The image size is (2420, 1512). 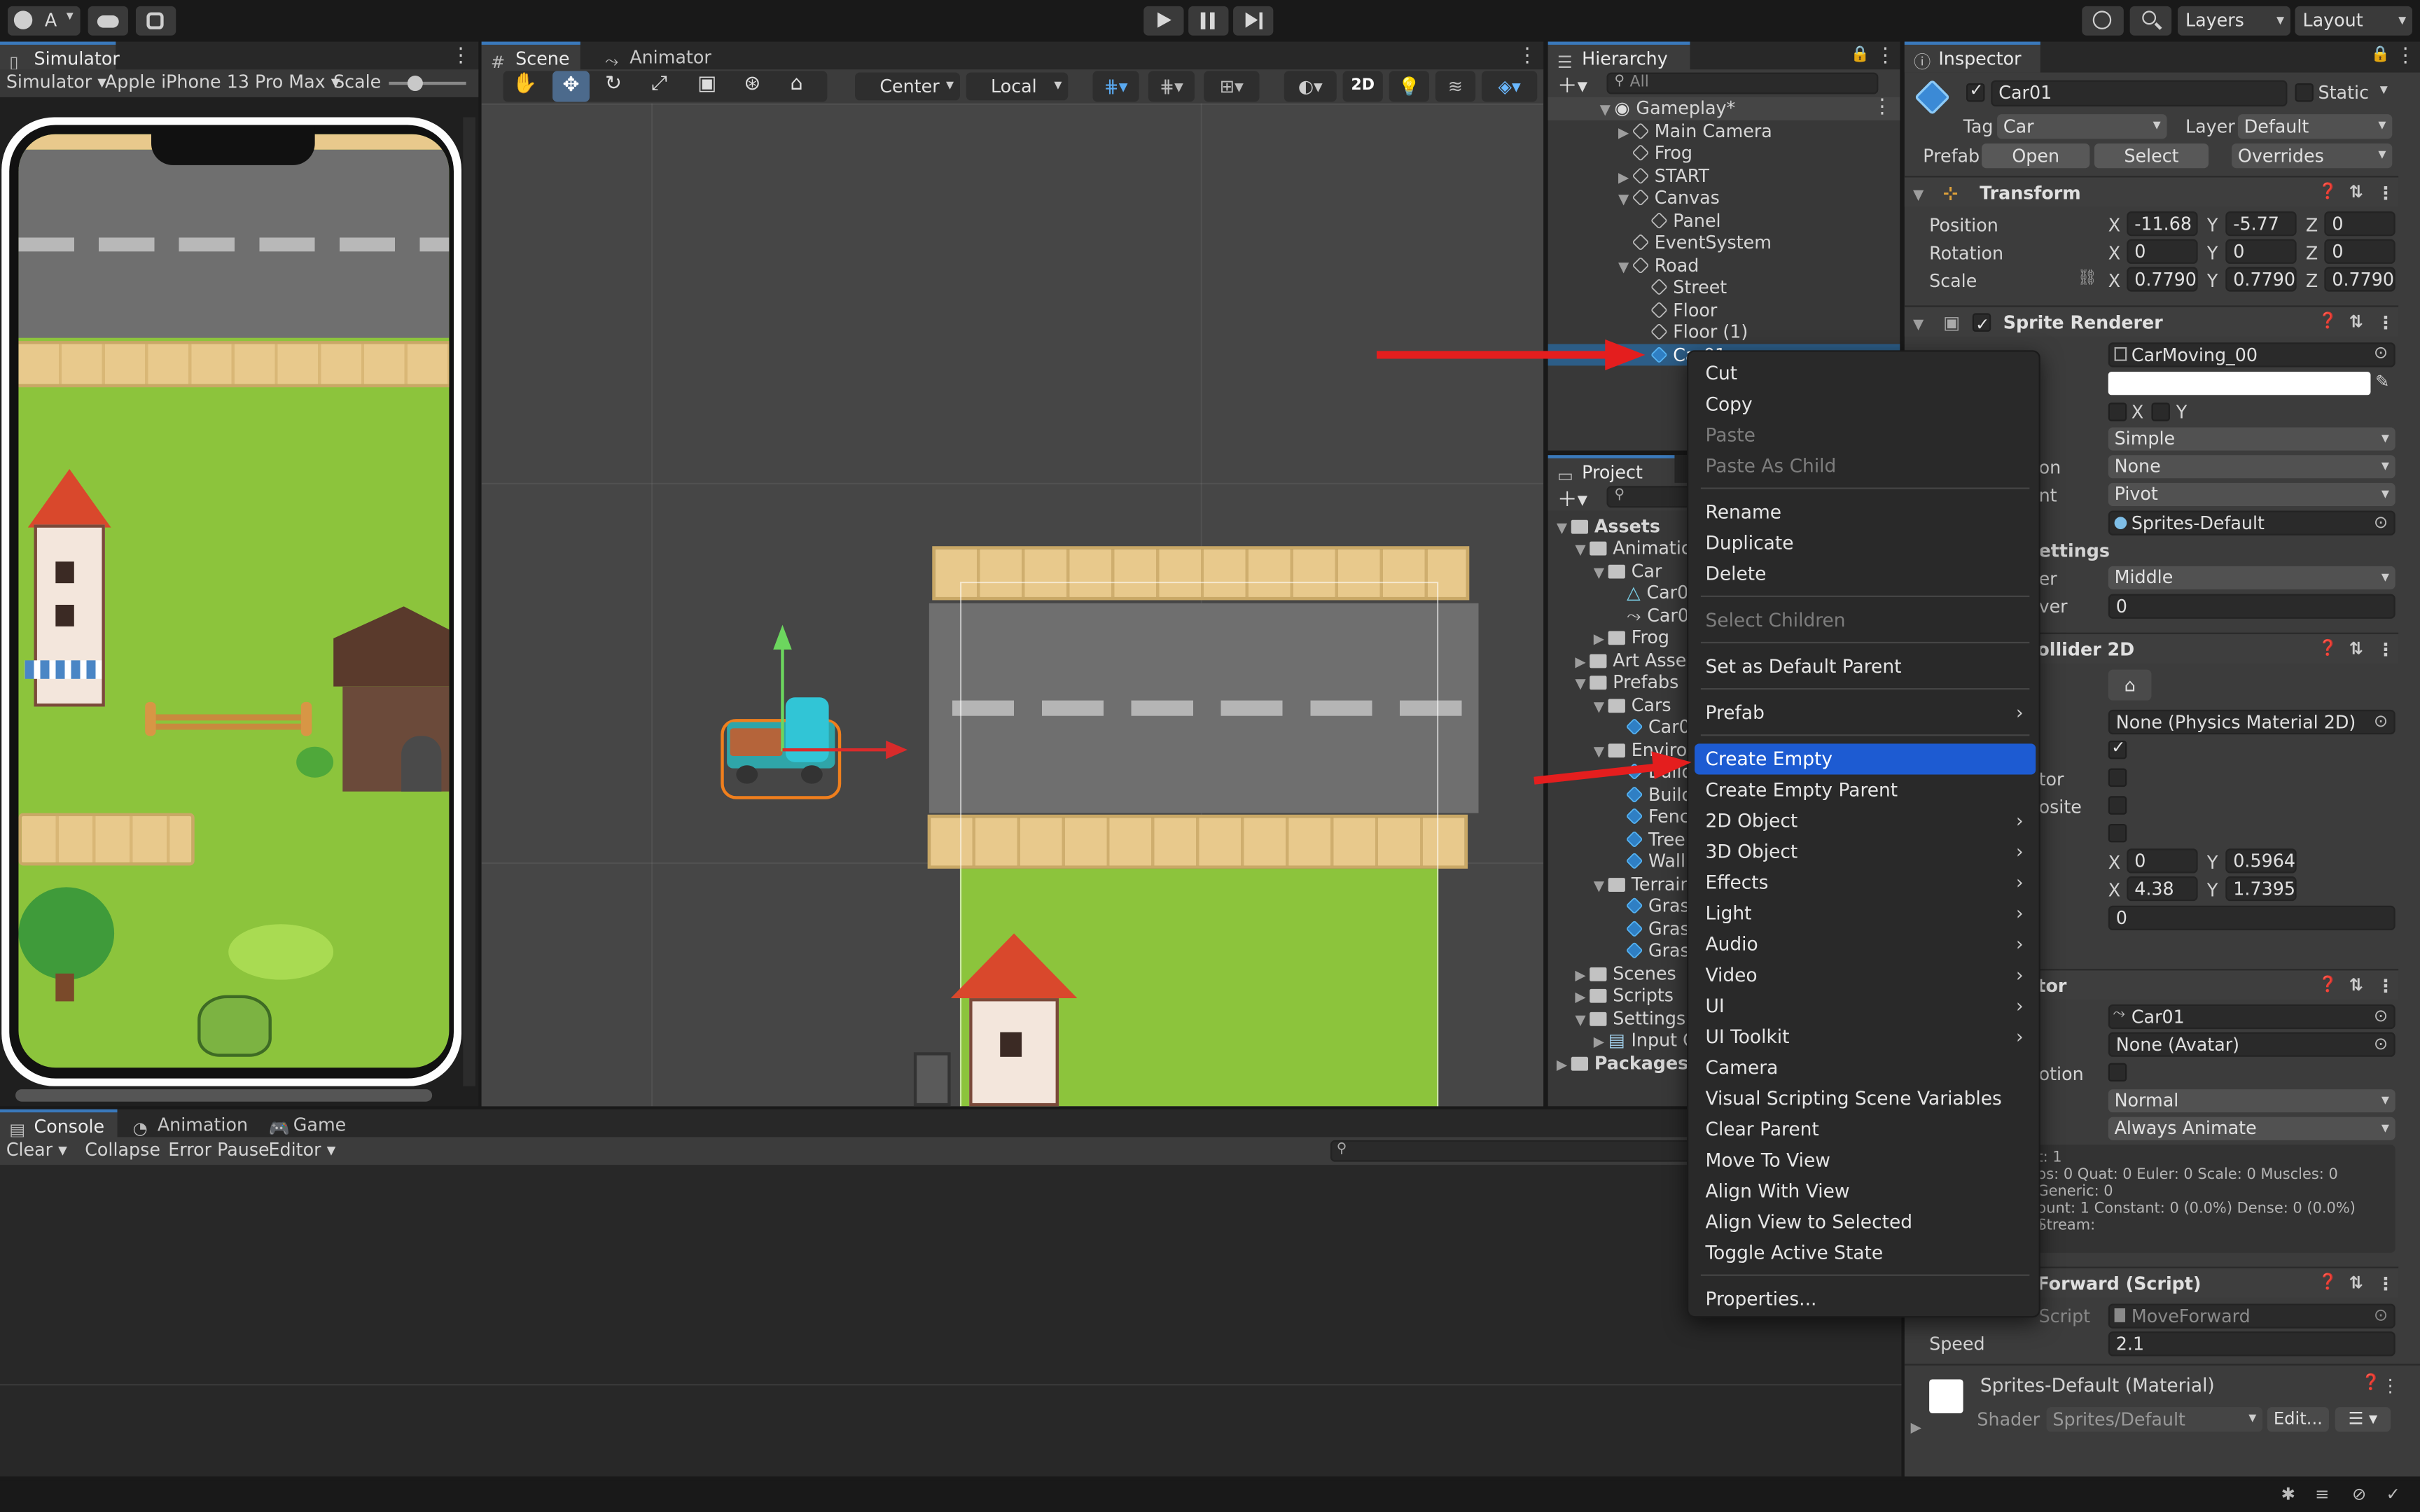 What do you see at coordinates (2103, 21) in the screenshot?
I see `history-button` at bounding box center [2103, 21].